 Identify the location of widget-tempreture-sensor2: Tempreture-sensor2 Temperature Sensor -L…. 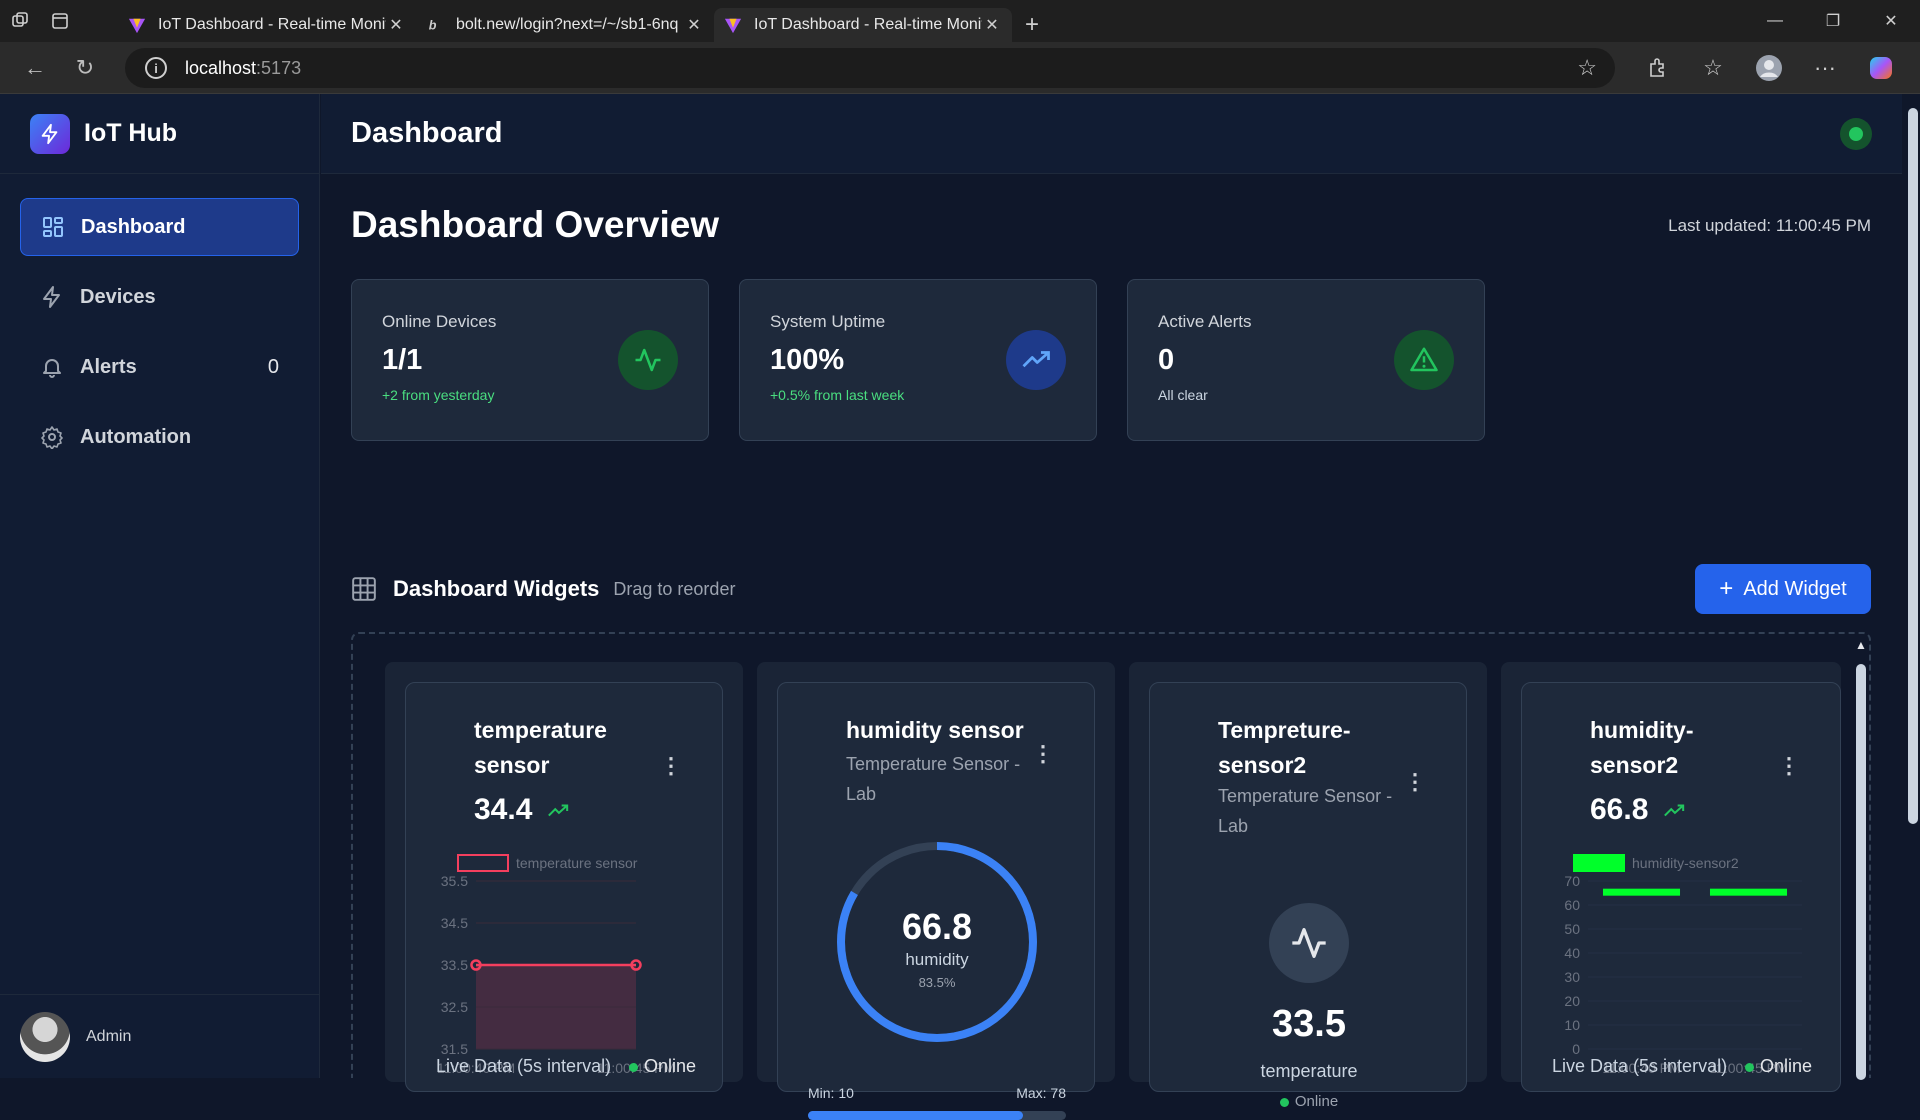
(1308, 896).